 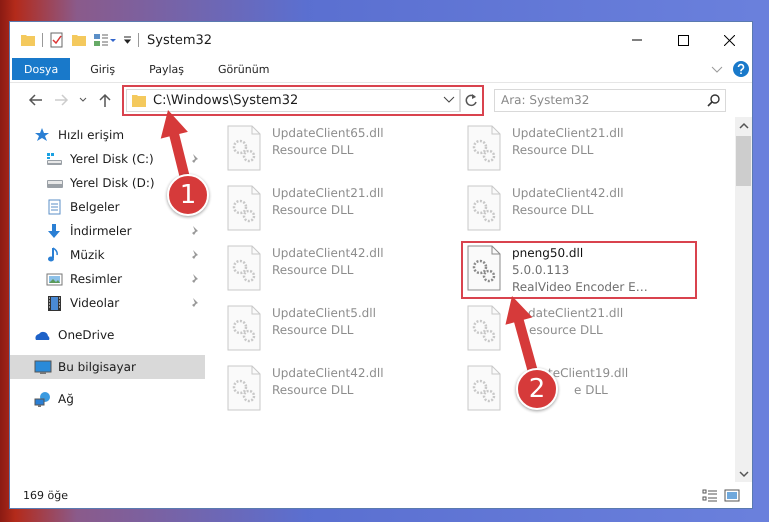 I want to click on ribbon-tab: Görünüm, so click(x=244, y=69).